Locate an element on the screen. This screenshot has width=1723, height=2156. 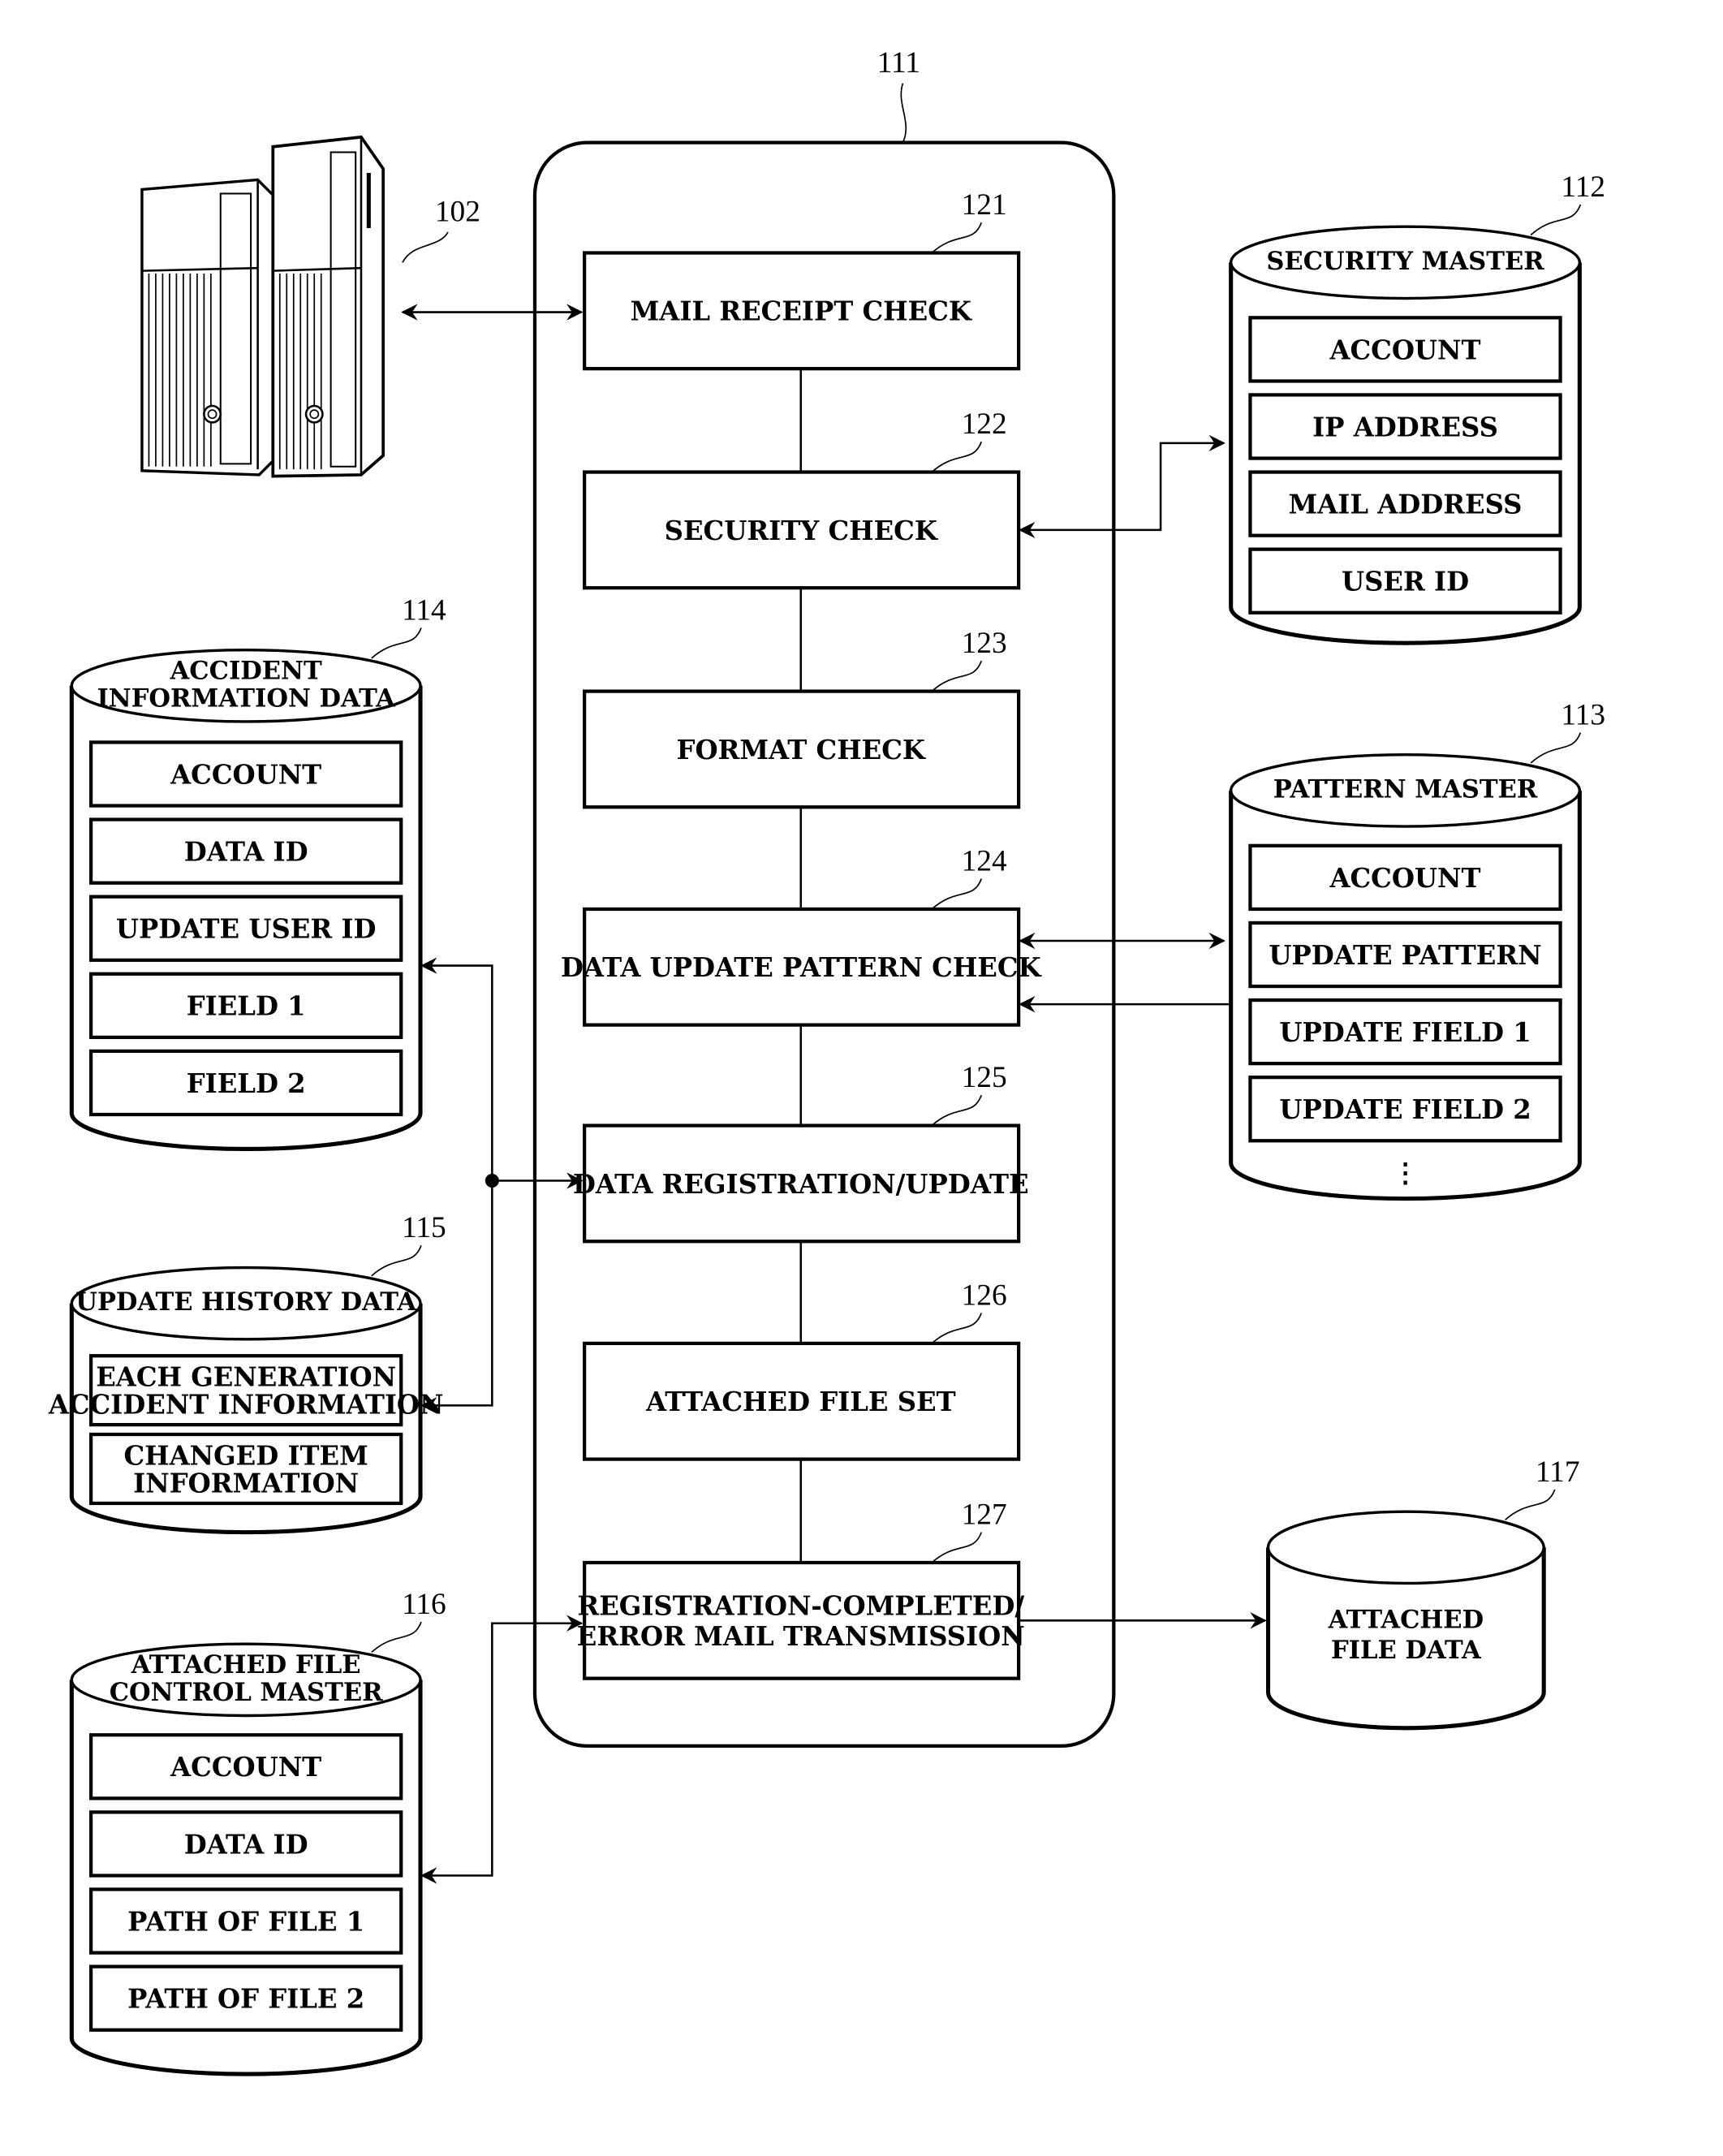
database-title: UPDATE HISTORY DATA is located at coordinates (246, 1302).